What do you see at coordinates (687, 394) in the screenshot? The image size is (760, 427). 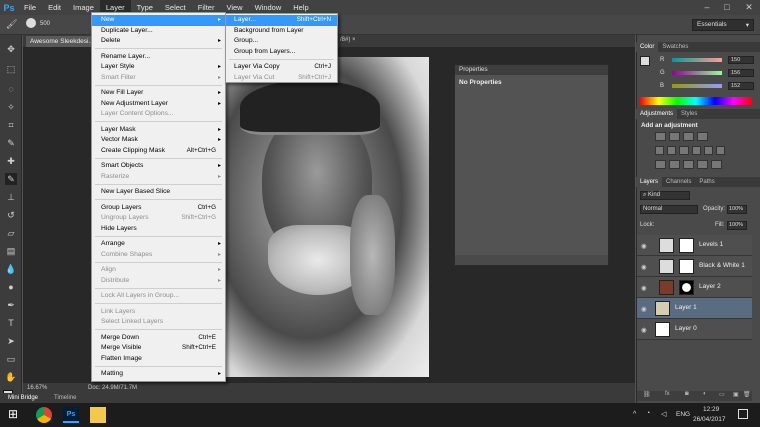 I see `add-mask-icon: ◙` at bounding box center [687, 394].